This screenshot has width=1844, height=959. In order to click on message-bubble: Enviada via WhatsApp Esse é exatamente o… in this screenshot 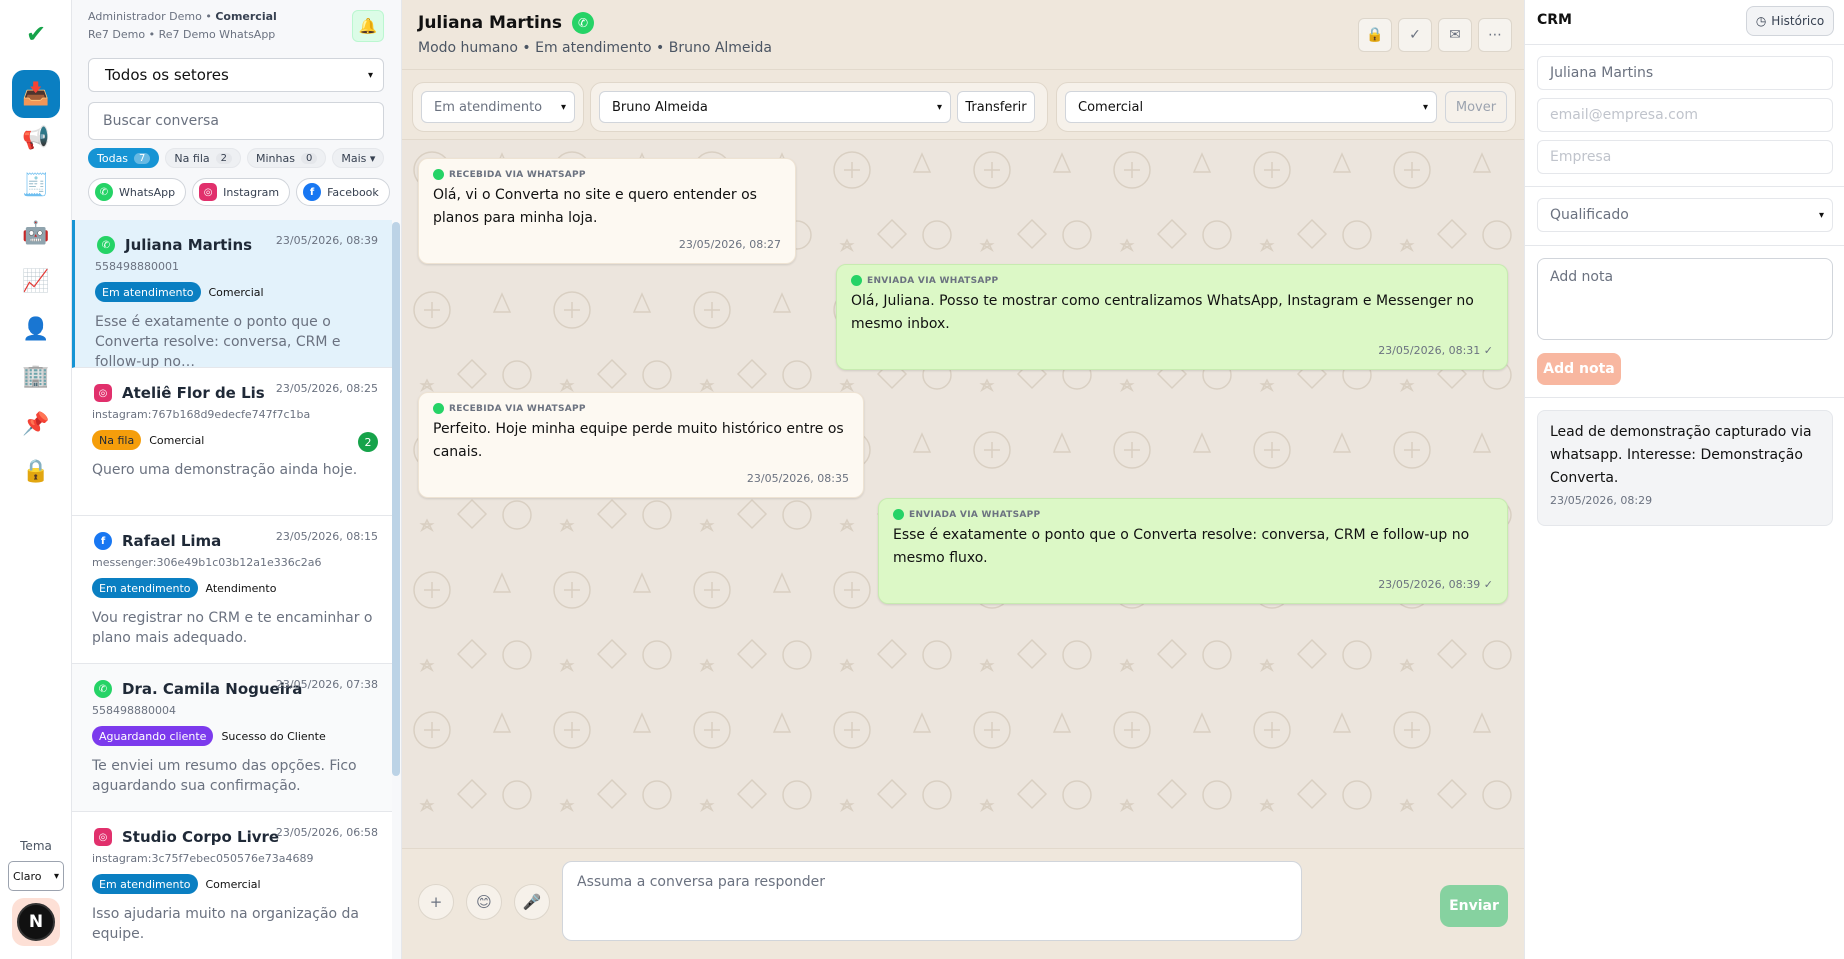, I will do `click(1193, 551)`.